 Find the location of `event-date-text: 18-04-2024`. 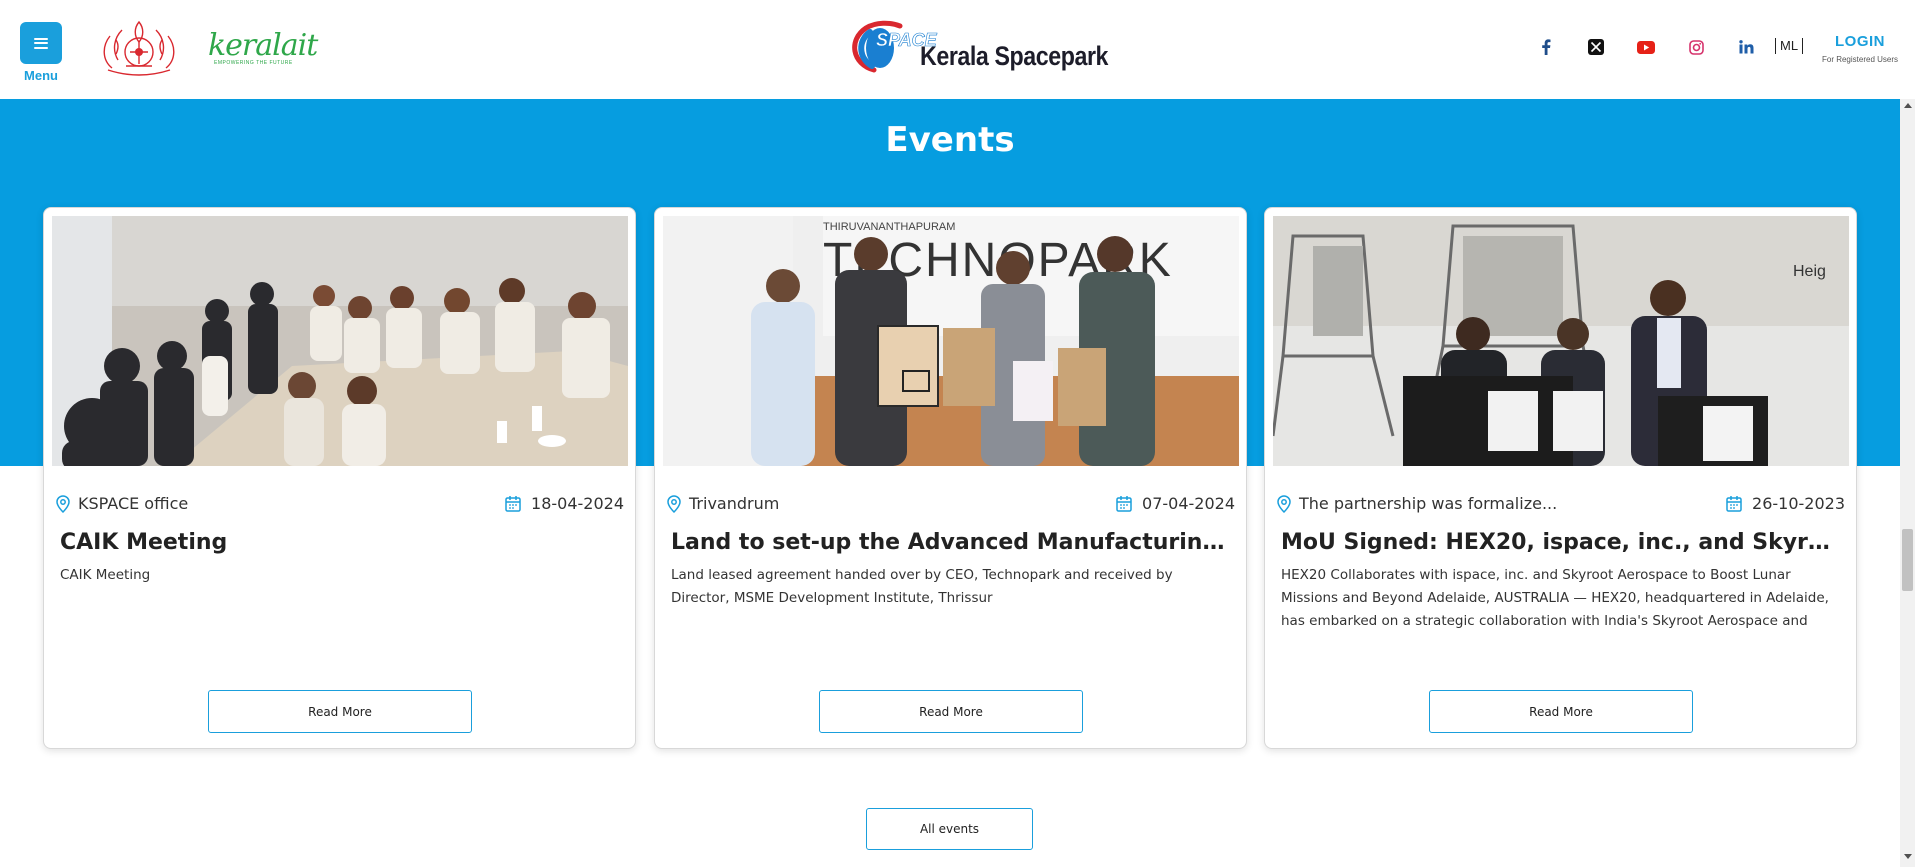

event-date-text: 18-04-2024 is located at coordinates (577, 503).